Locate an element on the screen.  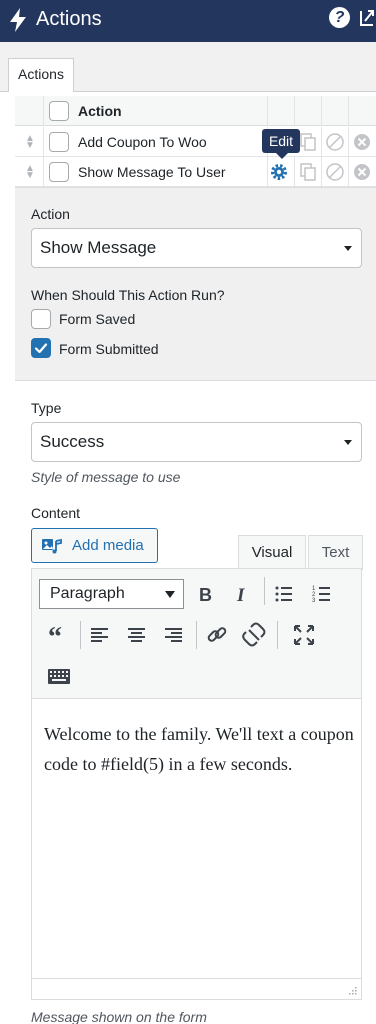
action-select-value: Show Message is located at coordinates (98, 247).